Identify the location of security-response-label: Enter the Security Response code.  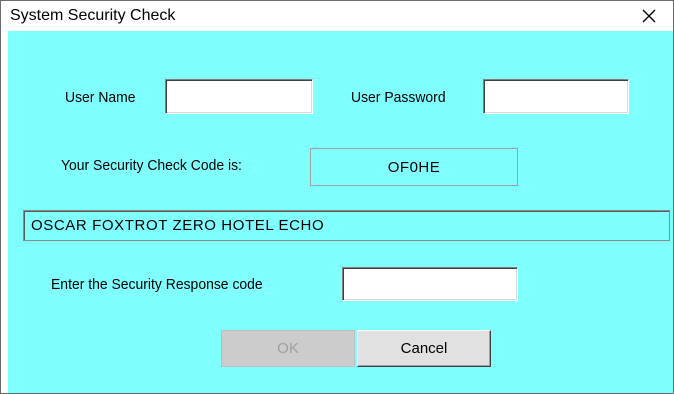
(157, 284).